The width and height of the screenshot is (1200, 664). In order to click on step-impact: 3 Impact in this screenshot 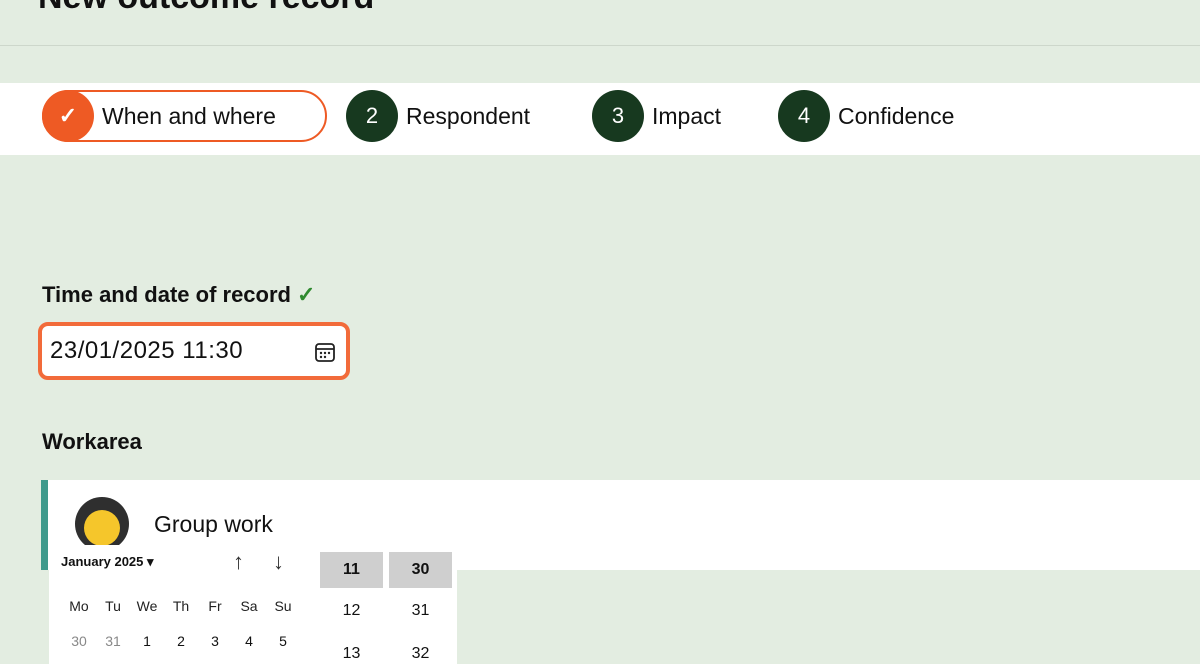, I will do `click(656, 116)`.